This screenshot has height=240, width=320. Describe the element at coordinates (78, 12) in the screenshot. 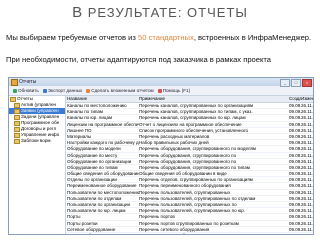

I see `title-first-letter: В` at that location.